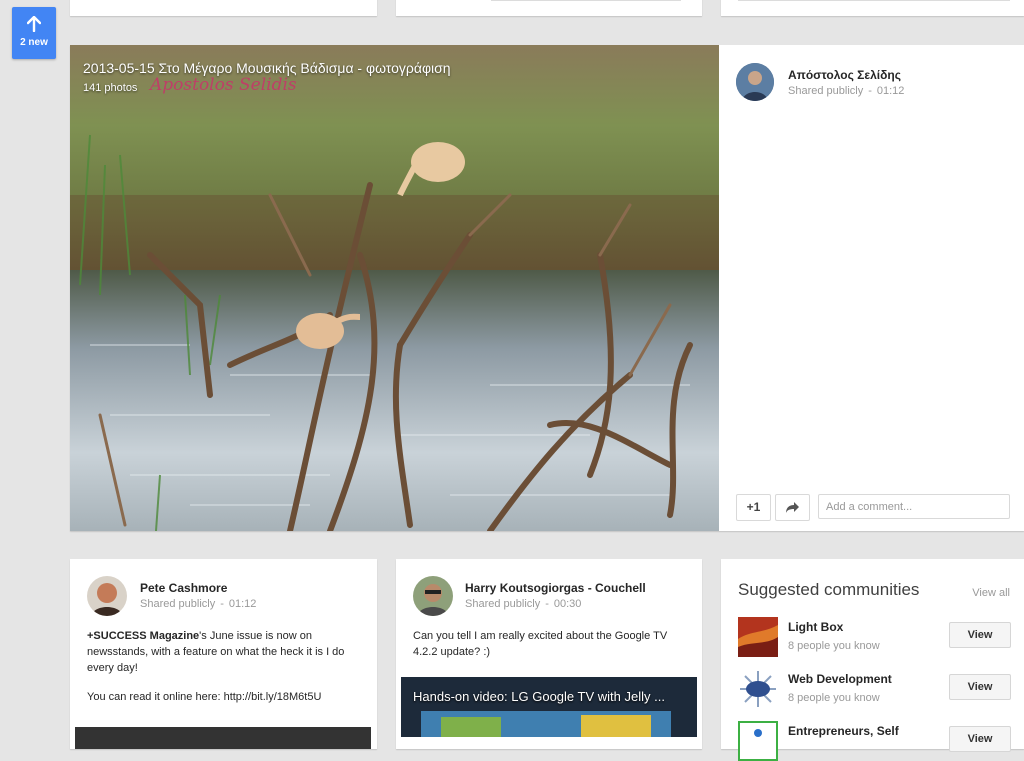 The image size is (1024, 761). Describe the element at coordinates (223, 85) in the screenshot. I see `photo-watermark: Apostolos Selidis` at that location.